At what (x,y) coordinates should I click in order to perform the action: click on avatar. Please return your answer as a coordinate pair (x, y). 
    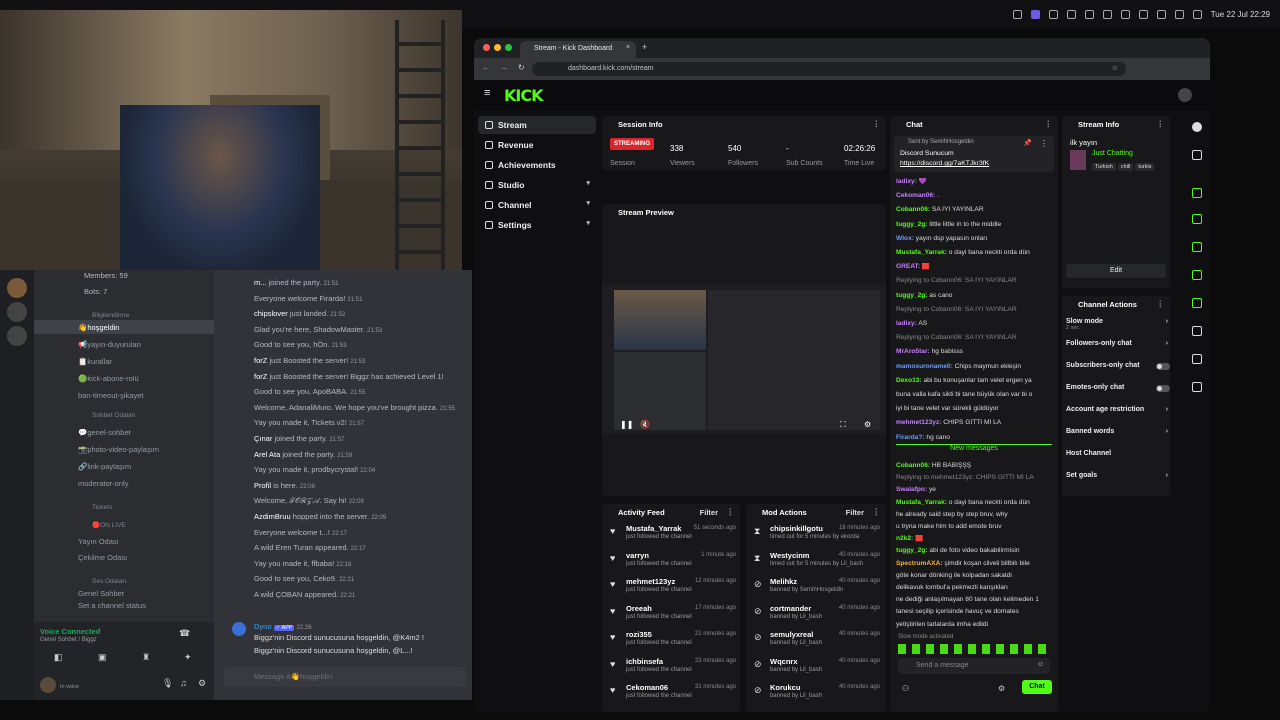
    Looking at the image, I should click on (1185, 95).